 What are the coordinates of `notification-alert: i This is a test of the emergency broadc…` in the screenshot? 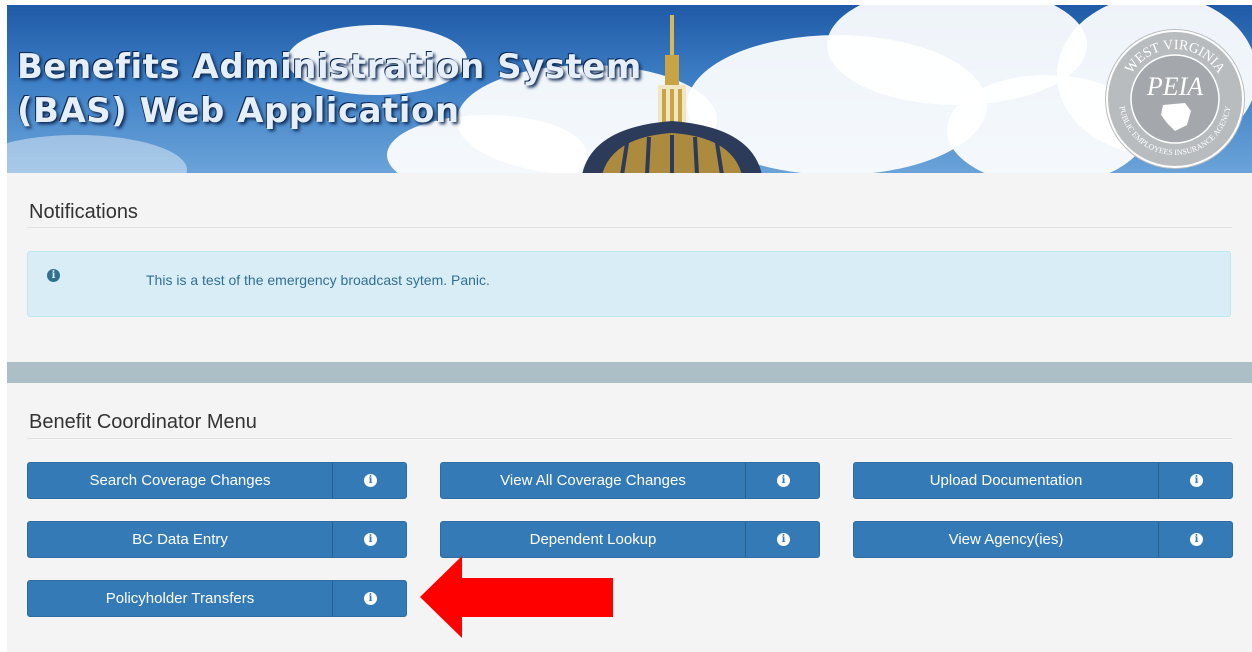 It's located at (629, 284).